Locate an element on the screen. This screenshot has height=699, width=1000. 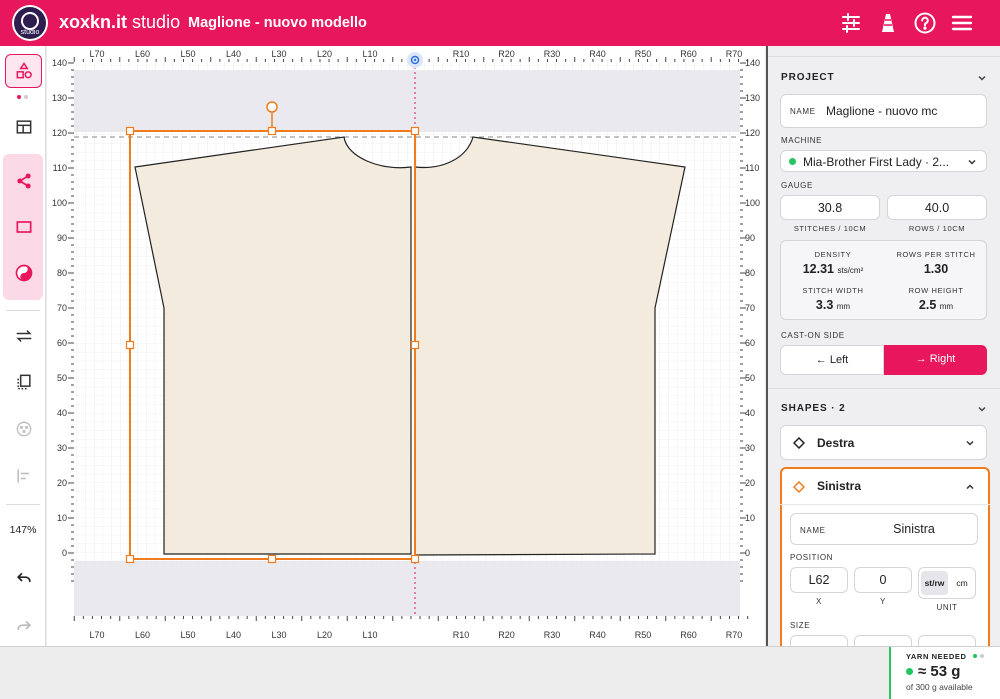
rows-input: 40.0 is located at coordinates (937, 207).